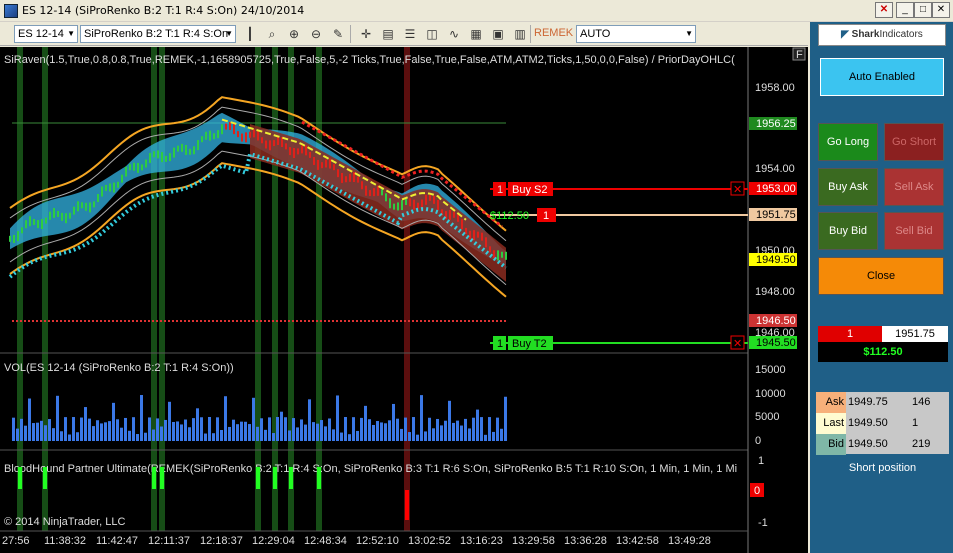 Image resolution: width=953 pixels, height=553 pixels. Describe the element at coordinates (882, 468) in the screenshot. I see `position-status: Short position` at that location.